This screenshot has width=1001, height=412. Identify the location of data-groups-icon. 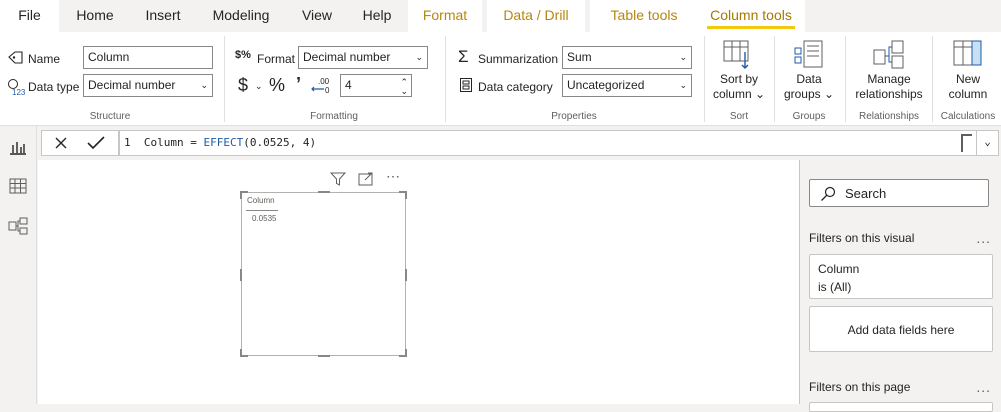
(809, 57).